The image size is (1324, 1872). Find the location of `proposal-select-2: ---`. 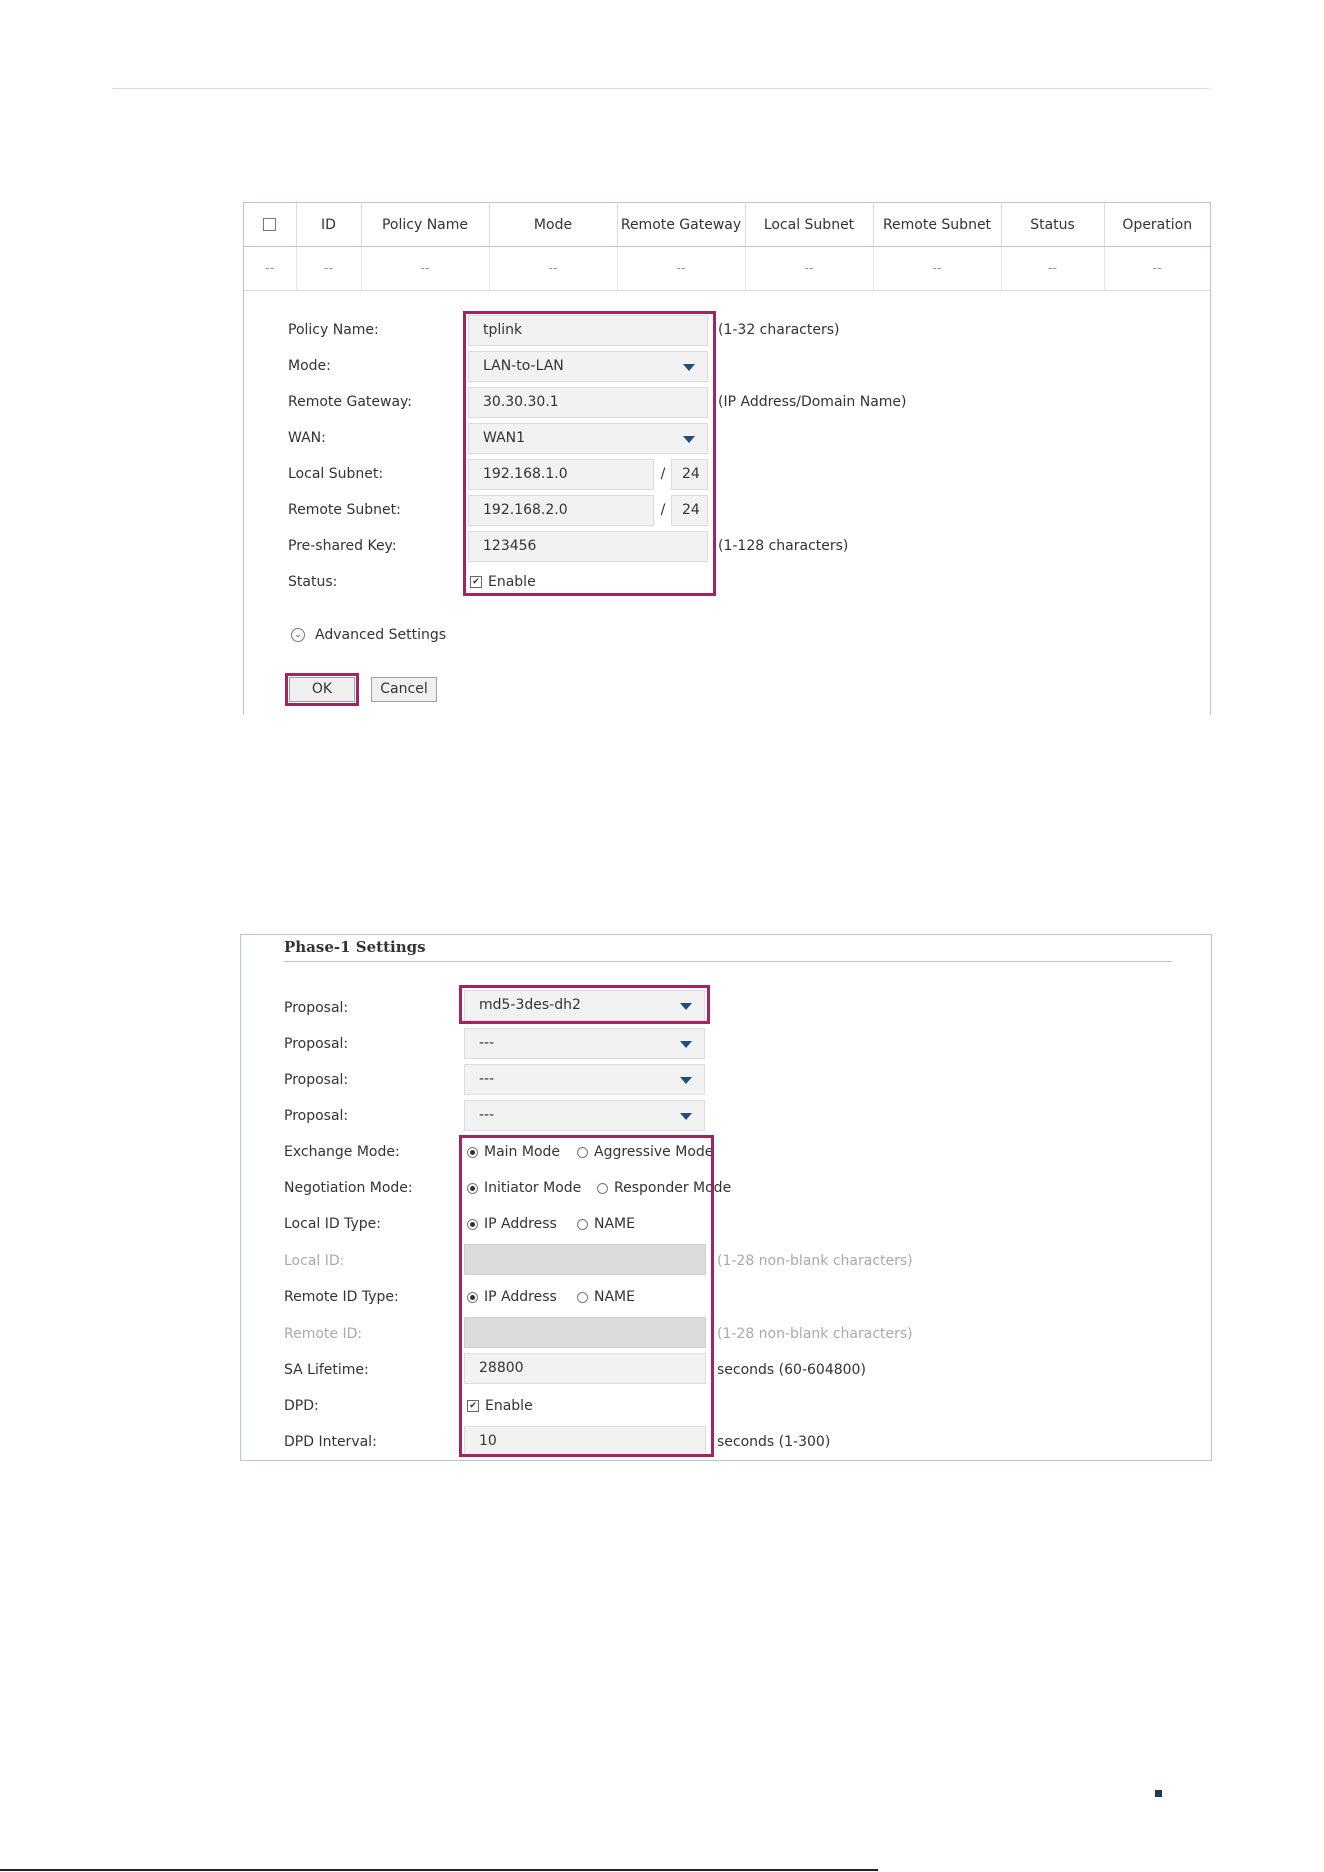

proposal-select-2: --- is located at coordinates (584, 1043).